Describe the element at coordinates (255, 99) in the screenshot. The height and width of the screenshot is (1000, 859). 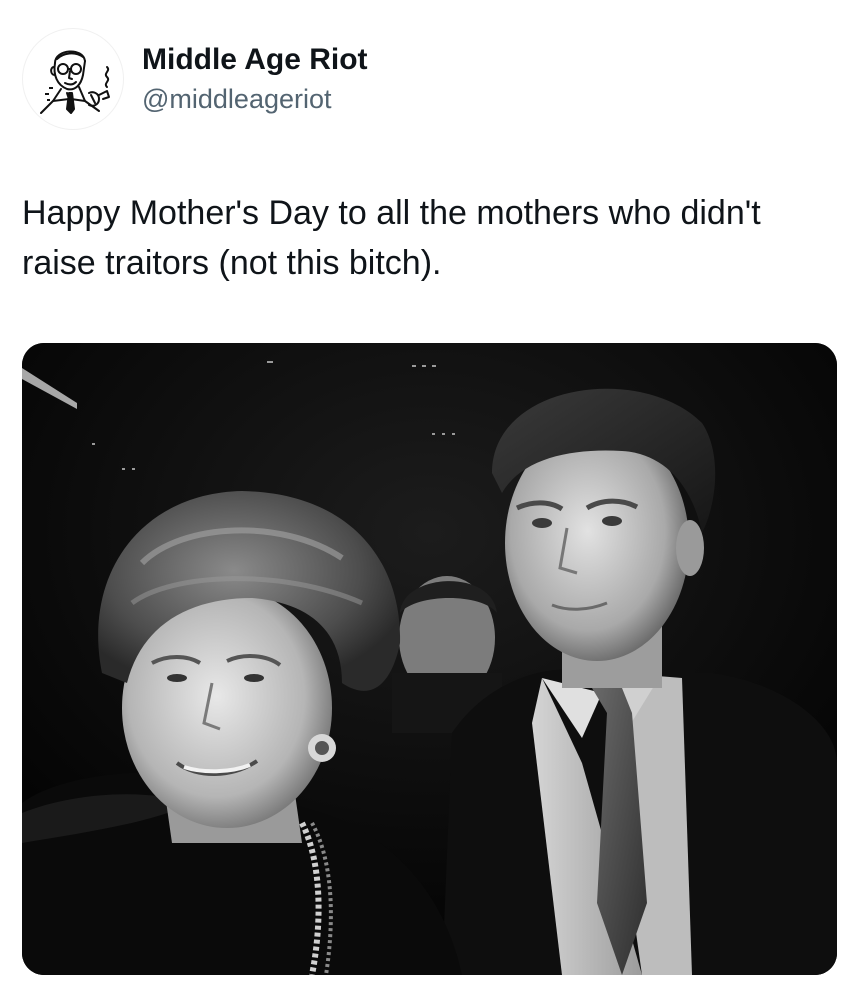
I see `author-handle: @middleageriot` at that location.